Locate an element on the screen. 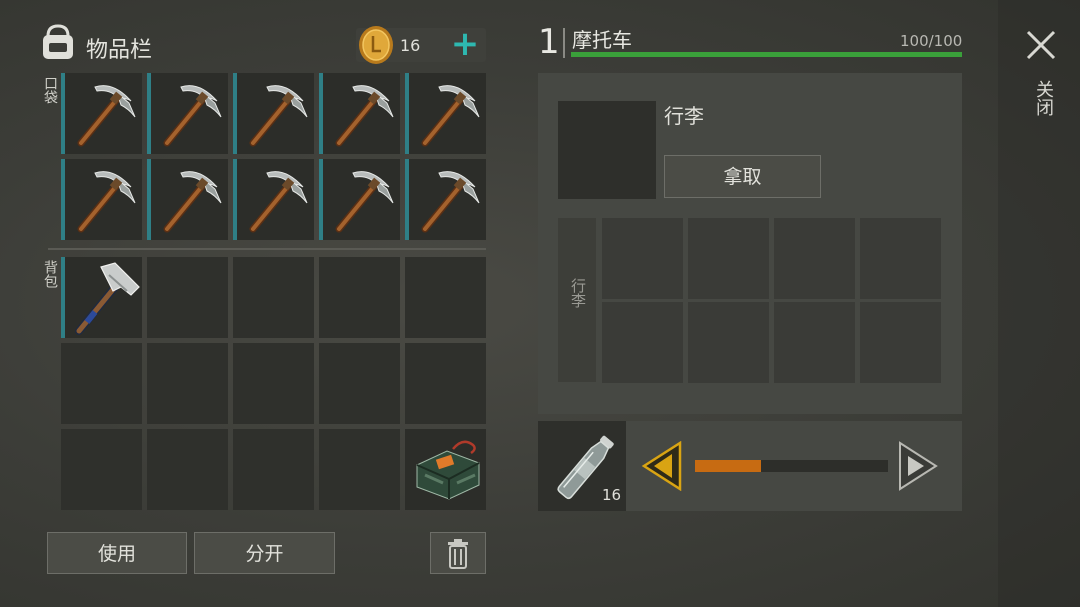 The height and width of the screenshot is (607, 1080). backpack-icon is located at coordinates (58, 41).